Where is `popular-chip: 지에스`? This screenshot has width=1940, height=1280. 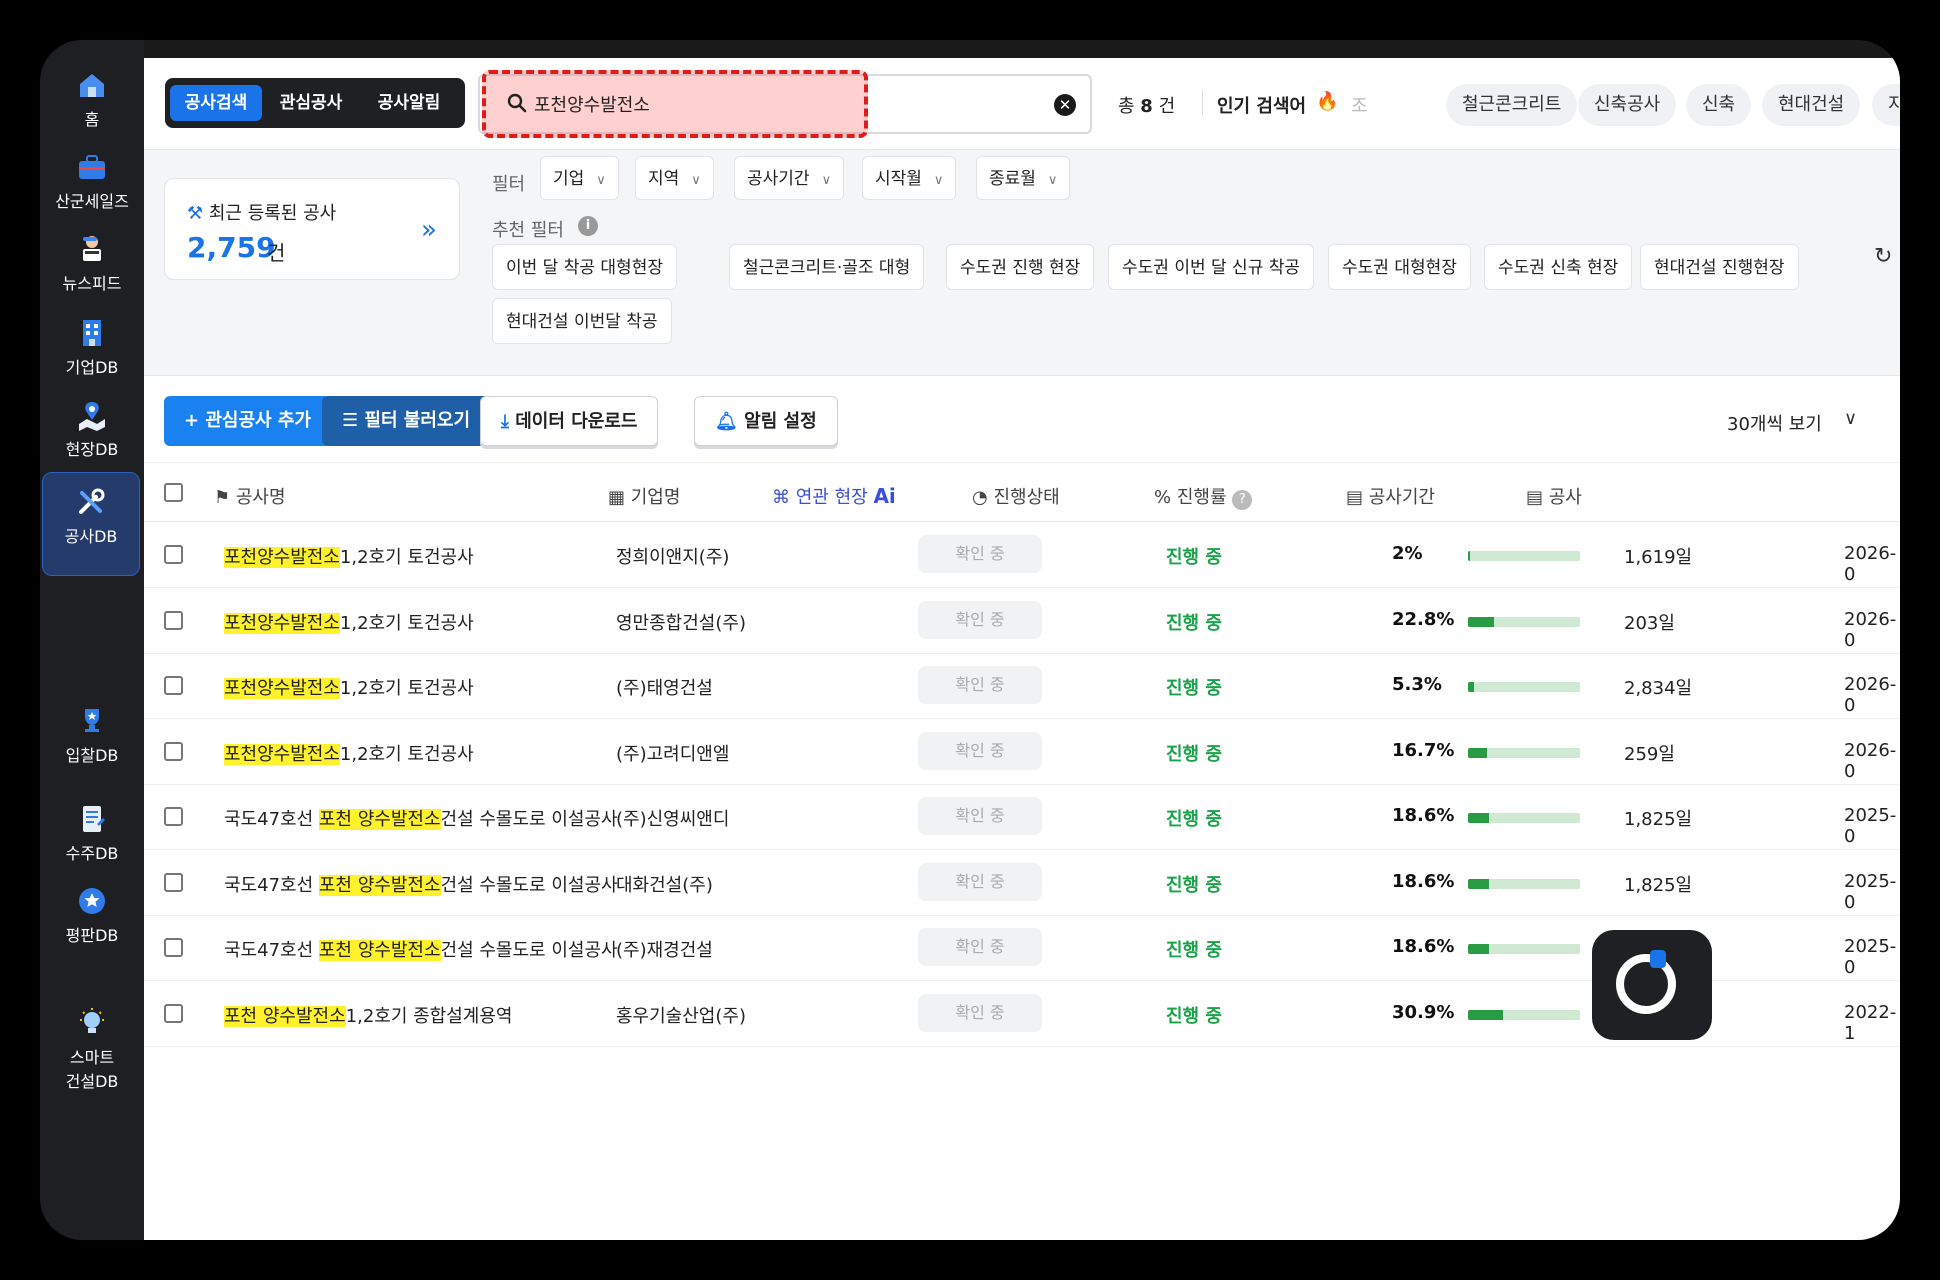
popular-chip: 지에스 is located at coordinates (1886, 105).